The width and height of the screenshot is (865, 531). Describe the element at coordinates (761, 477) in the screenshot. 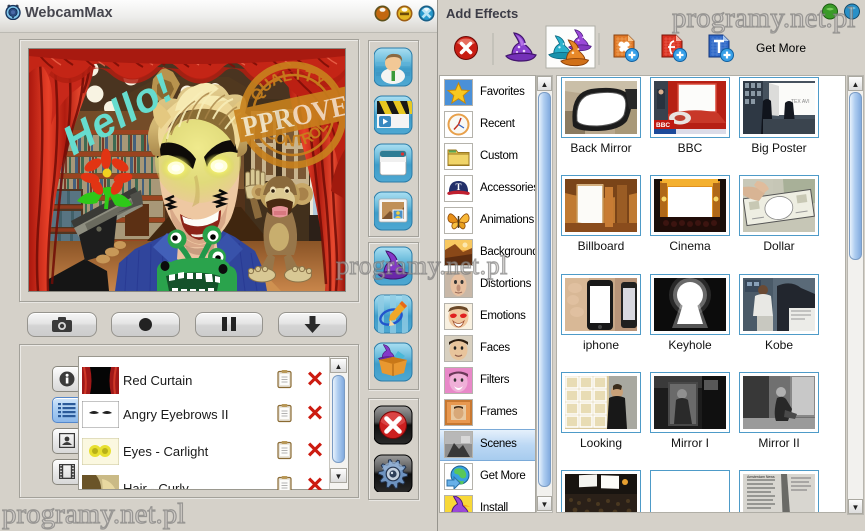

I see `svg-text: Amsterdam News` at that location.